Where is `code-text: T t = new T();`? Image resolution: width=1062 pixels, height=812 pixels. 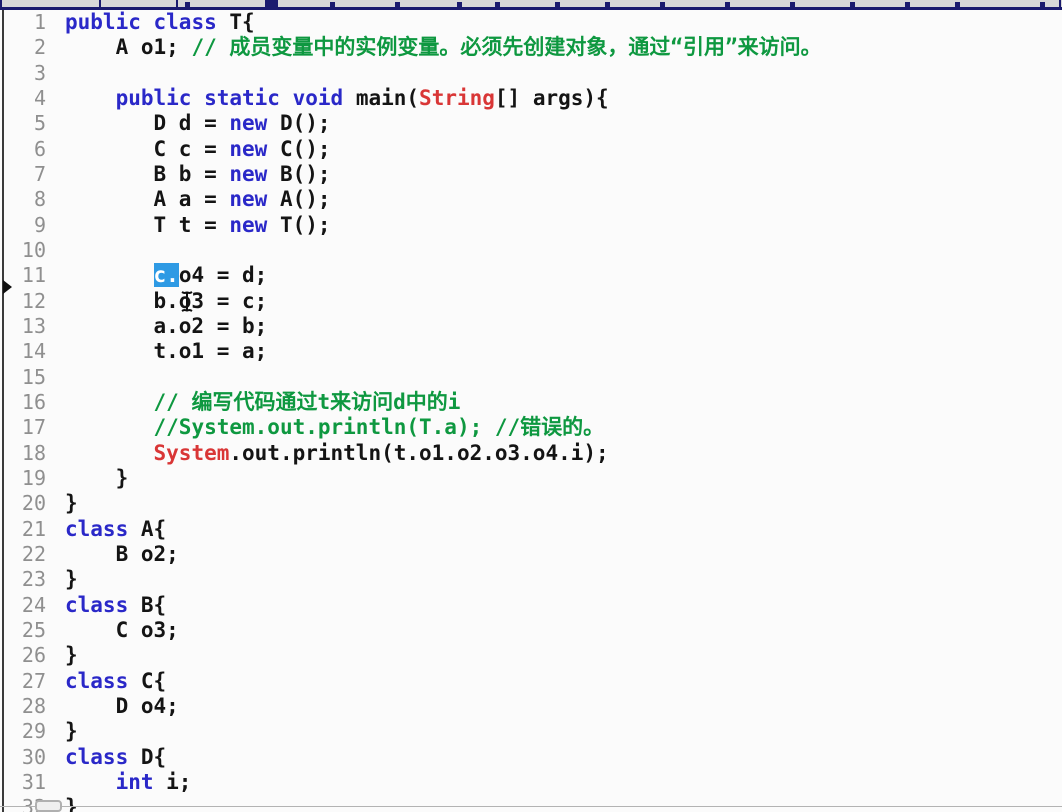
code-text: T t = new T(); is located at coordinates (198, 225).